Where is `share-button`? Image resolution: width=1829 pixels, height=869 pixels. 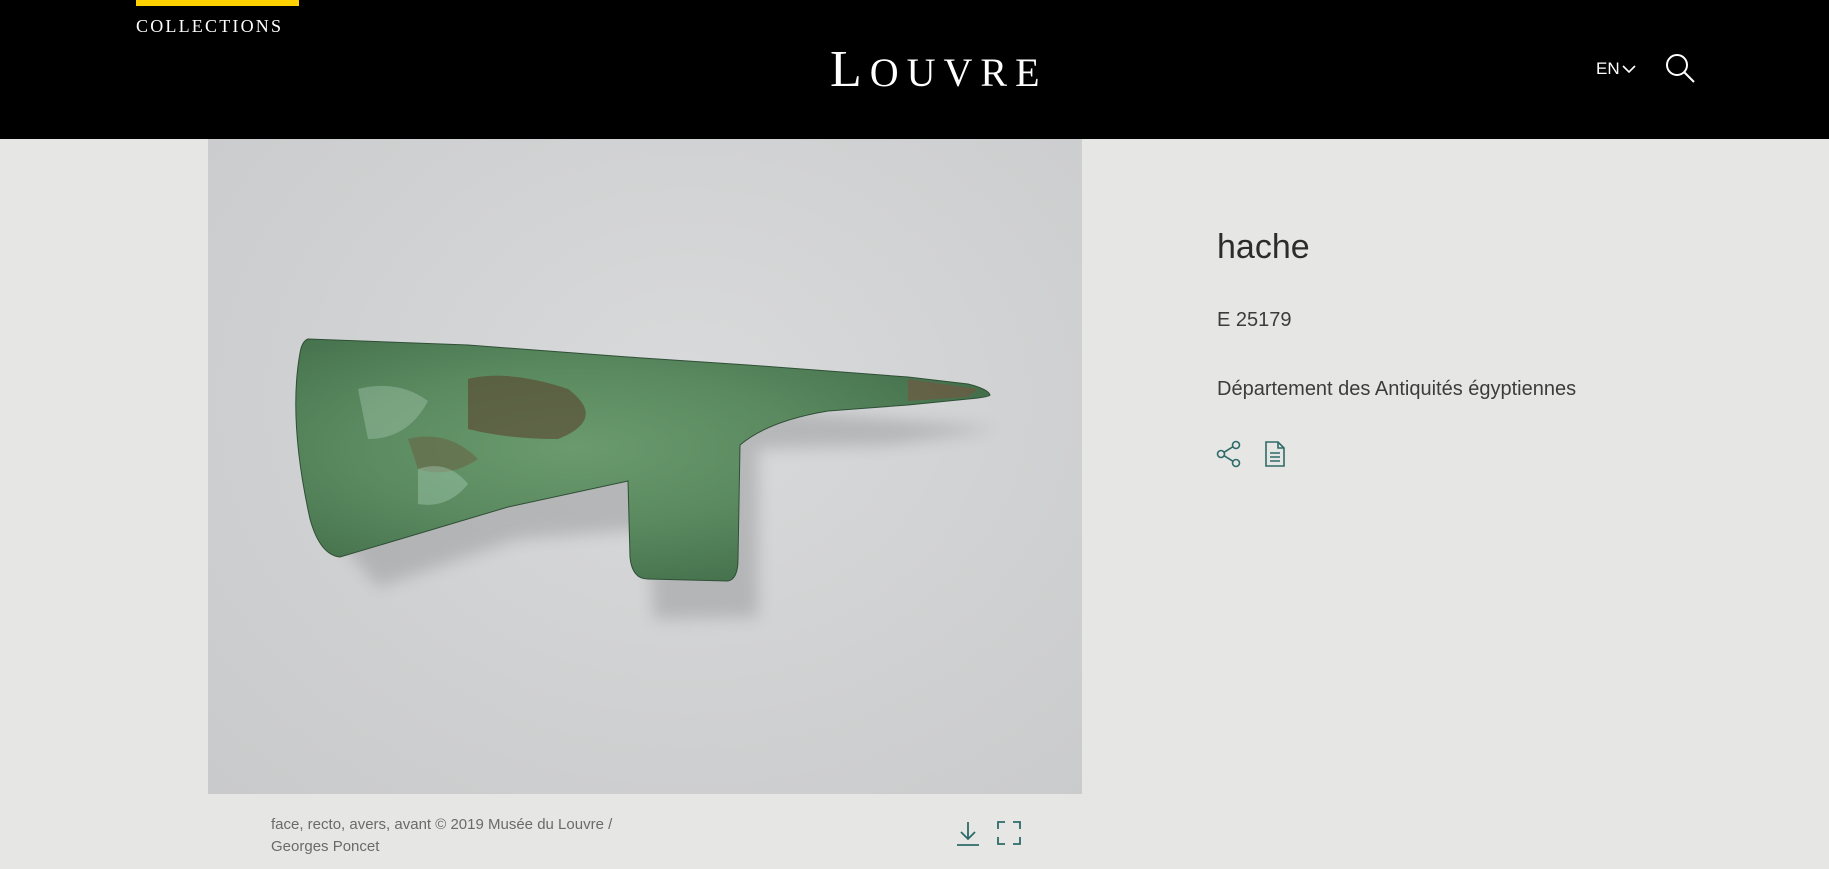
share-button is located at coordinates (1229, 454).